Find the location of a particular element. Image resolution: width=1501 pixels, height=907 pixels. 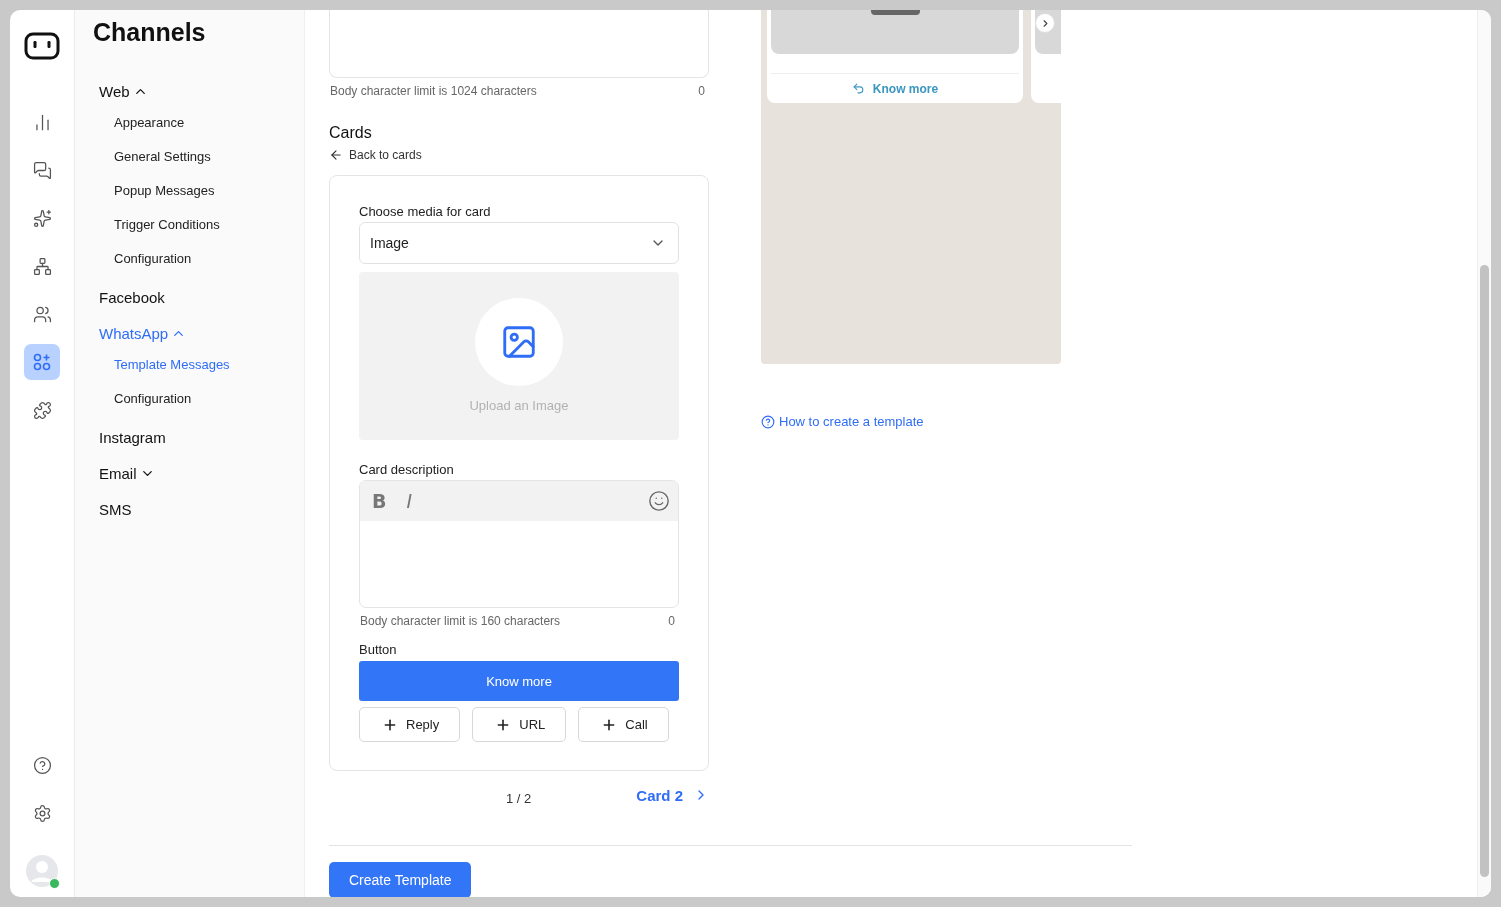

users-icon is located at coordinates (42, 314).